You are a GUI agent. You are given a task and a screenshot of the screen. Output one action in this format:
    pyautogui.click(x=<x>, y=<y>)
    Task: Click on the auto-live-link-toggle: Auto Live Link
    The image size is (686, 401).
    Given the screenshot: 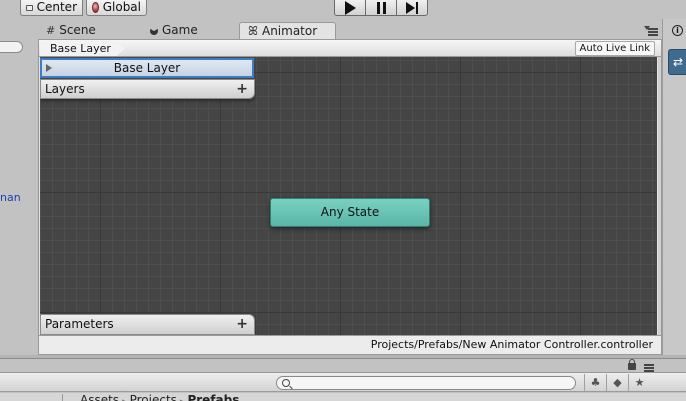 What is the action you would take?
    pyautogui.click(x=614, y=48)
    